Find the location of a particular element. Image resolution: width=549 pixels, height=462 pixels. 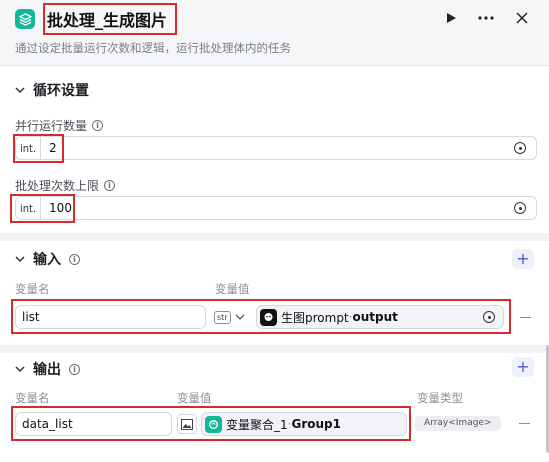

bot-icon is located at coordinates (268, 317).